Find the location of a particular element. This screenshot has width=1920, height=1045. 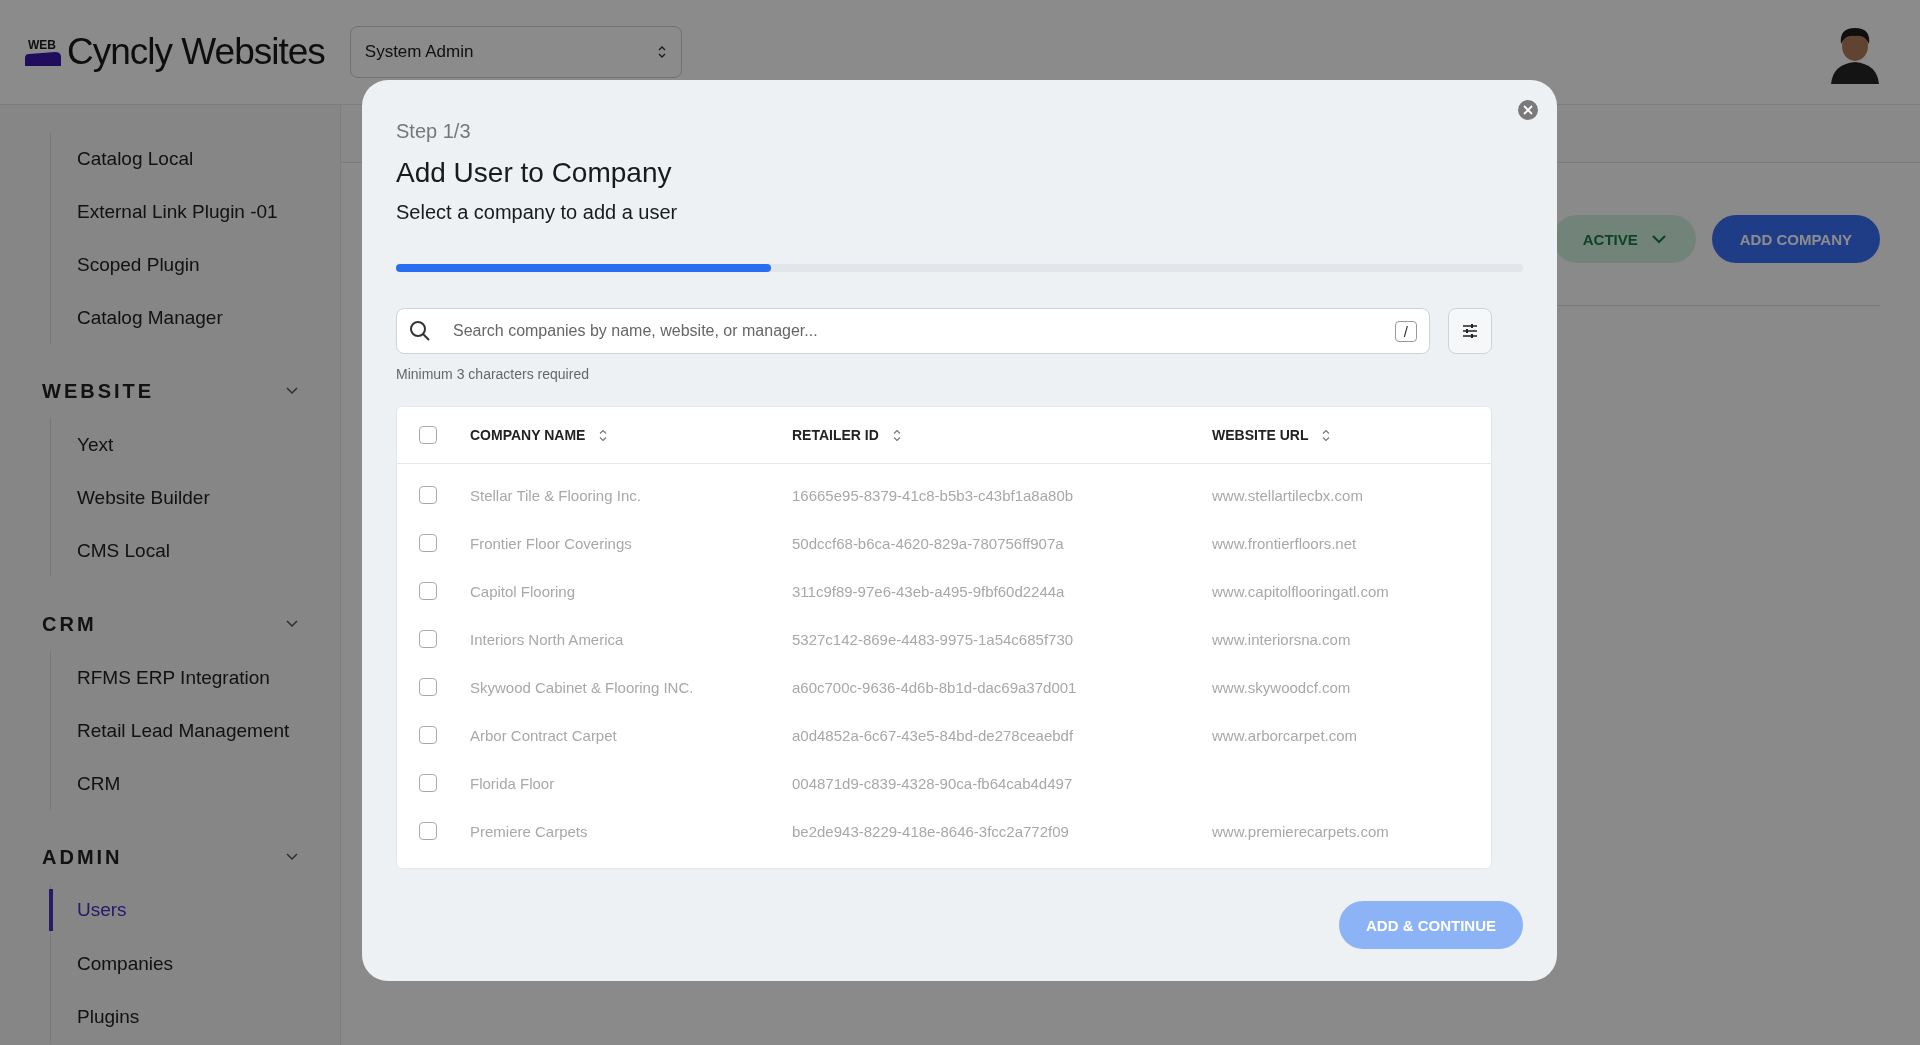

column-header: COMPANY NAME is located at coordinates (528, 435).